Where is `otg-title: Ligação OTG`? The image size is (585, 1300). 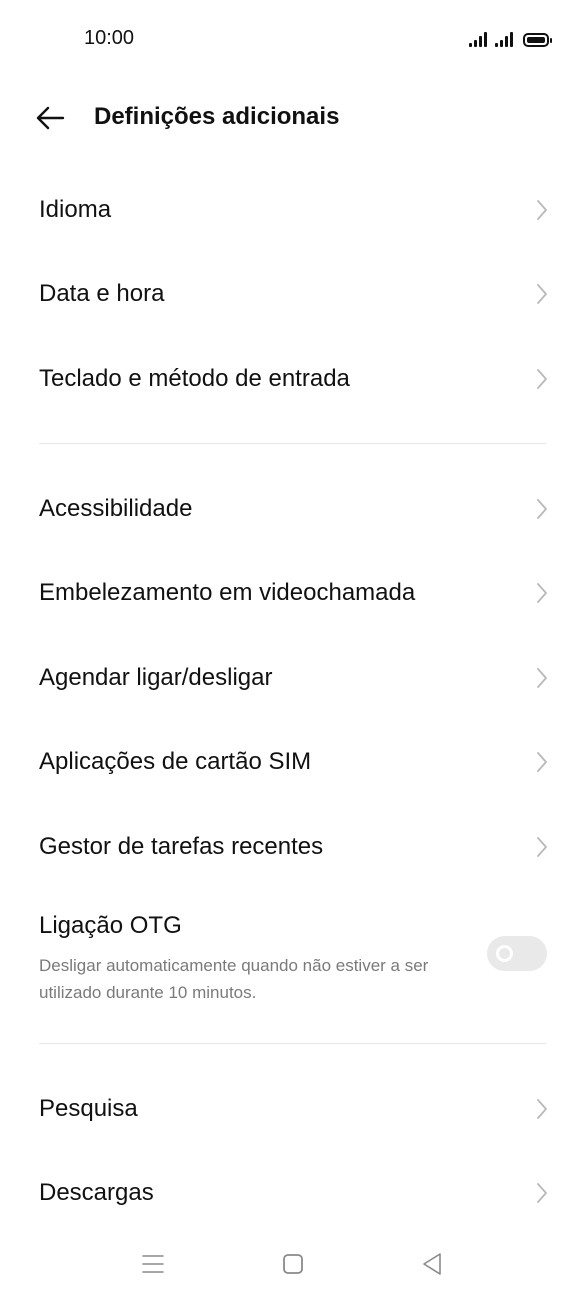
otg-title: Ligação OTG is located at coordinates (110, 925).